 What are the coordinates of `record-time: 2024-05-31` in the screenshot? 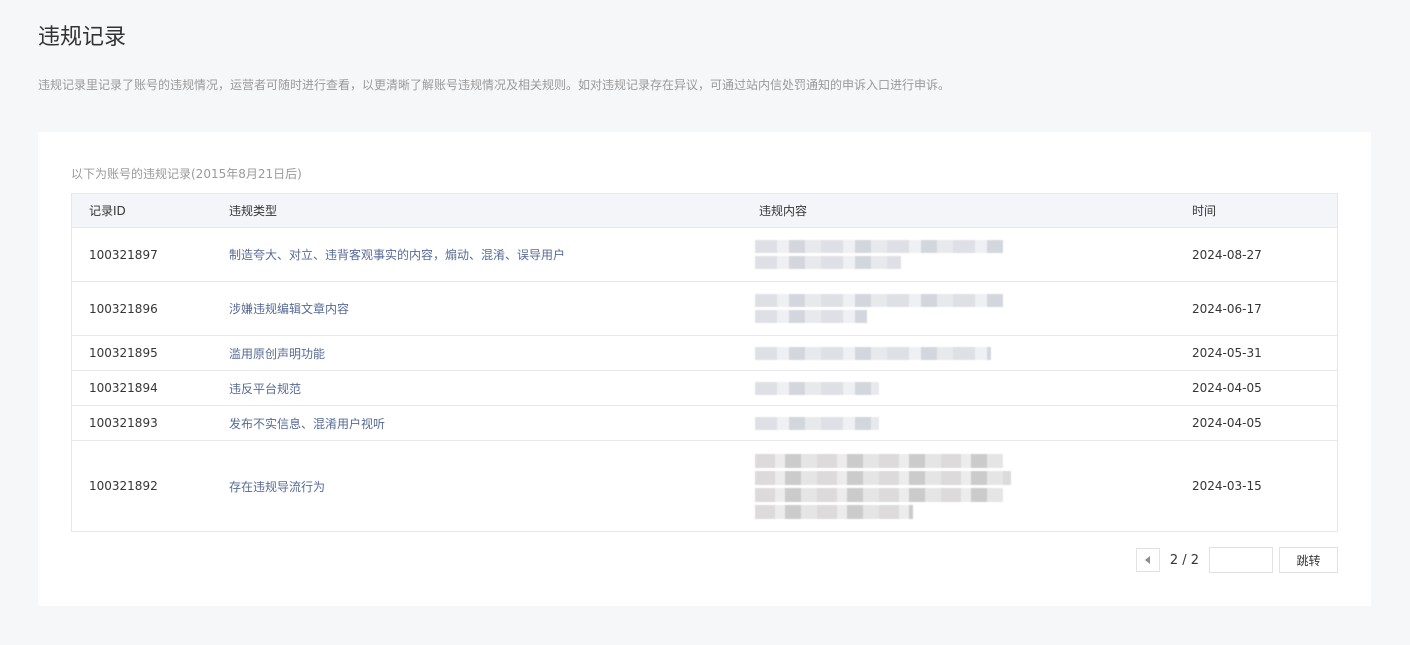 It's located at (1265, 353).